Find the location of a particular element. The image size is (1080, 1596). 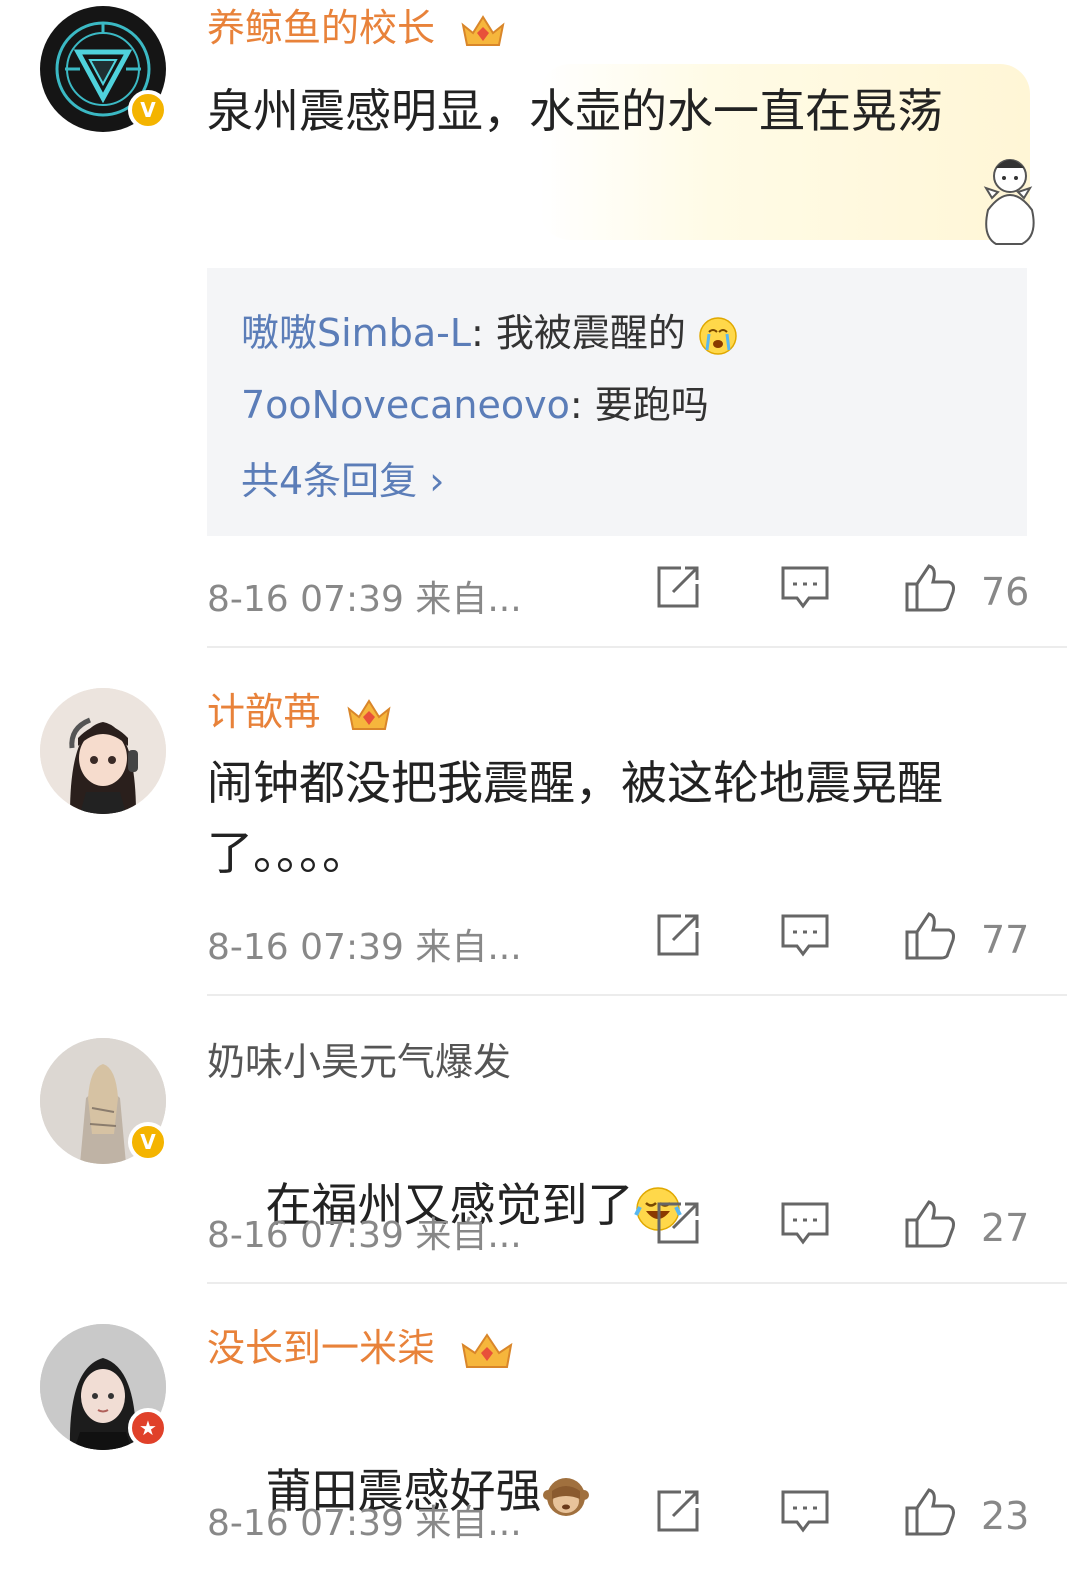

reply-username: 嗷嗷Simba-L is located at coordinates (356, 333).